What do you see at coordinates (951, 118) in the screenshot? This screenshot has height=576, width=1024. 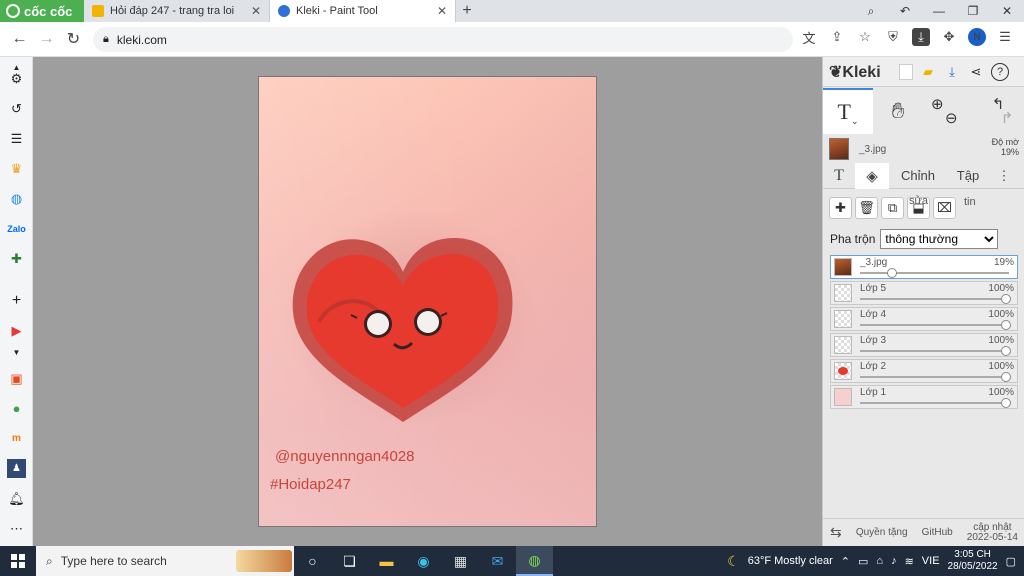 I see `zoom-out-icon: ⊖` at bounding box center [951, 118].